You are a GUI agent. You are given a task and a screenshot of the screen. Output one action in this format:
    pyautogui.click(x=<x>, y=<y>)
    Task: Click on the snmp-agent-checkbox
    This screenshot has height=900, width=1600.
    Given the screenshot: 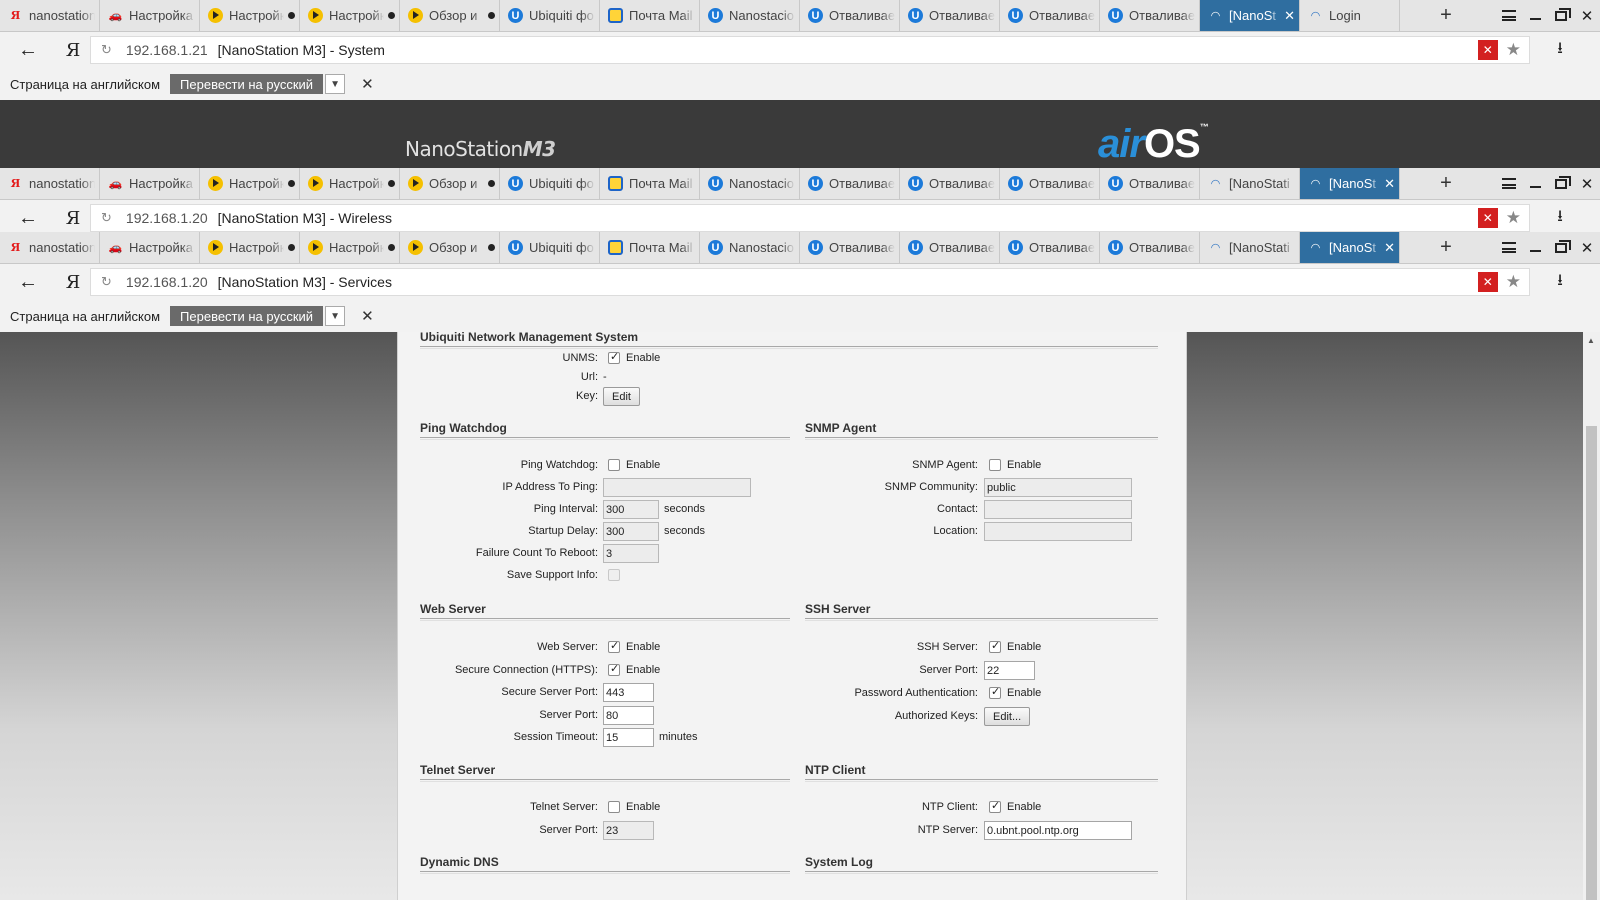 What is the action you would take?
    pyautogui.click(x=995, y=465)
    